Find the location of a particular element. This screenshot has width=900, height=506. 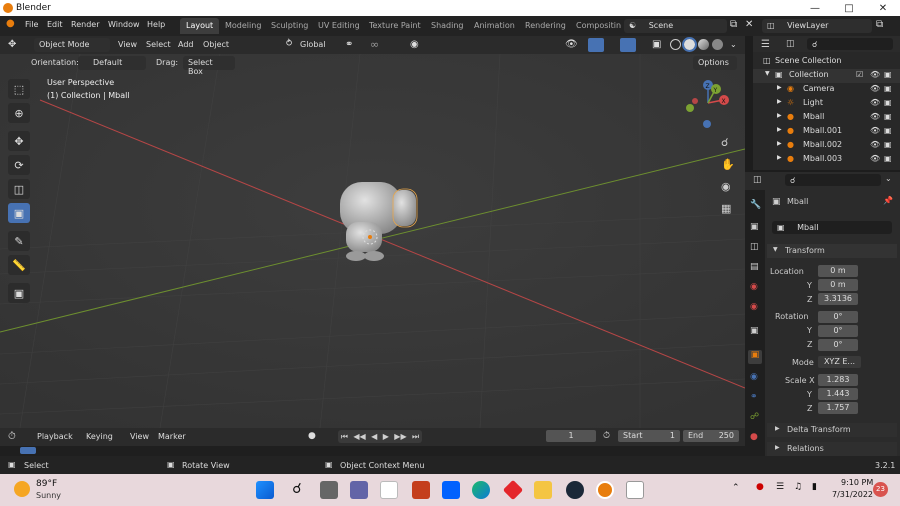

menu-object: Object is located at coordinates (216, 44).